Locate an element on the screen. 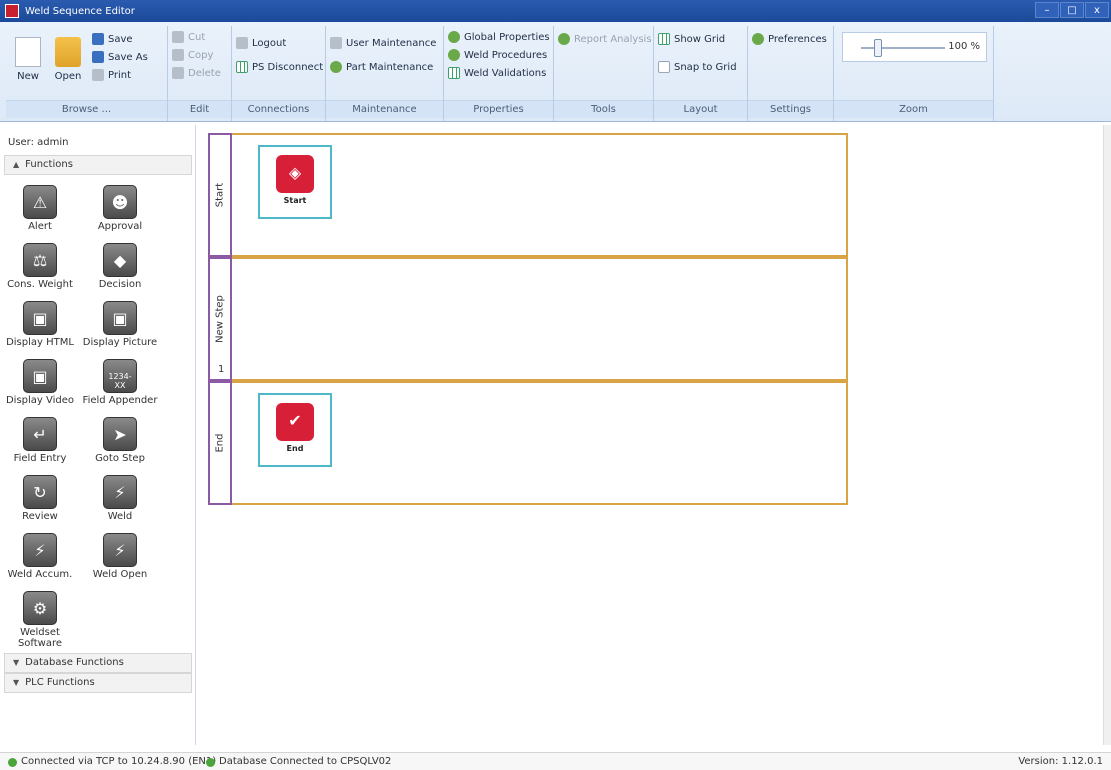 The width and height of the screenshot is (1111, 770). end-node: ✔ End is located at coordinates (295, 430).